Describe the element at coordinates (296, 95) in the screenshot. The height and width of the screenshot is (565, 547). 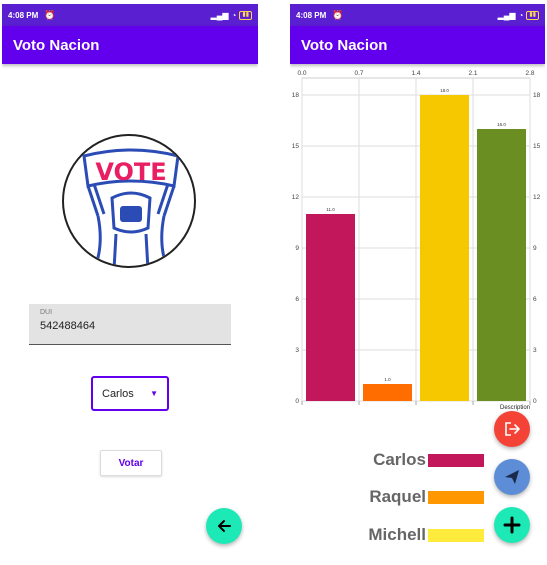
I see `y-tick-label-left: 18` at that location.